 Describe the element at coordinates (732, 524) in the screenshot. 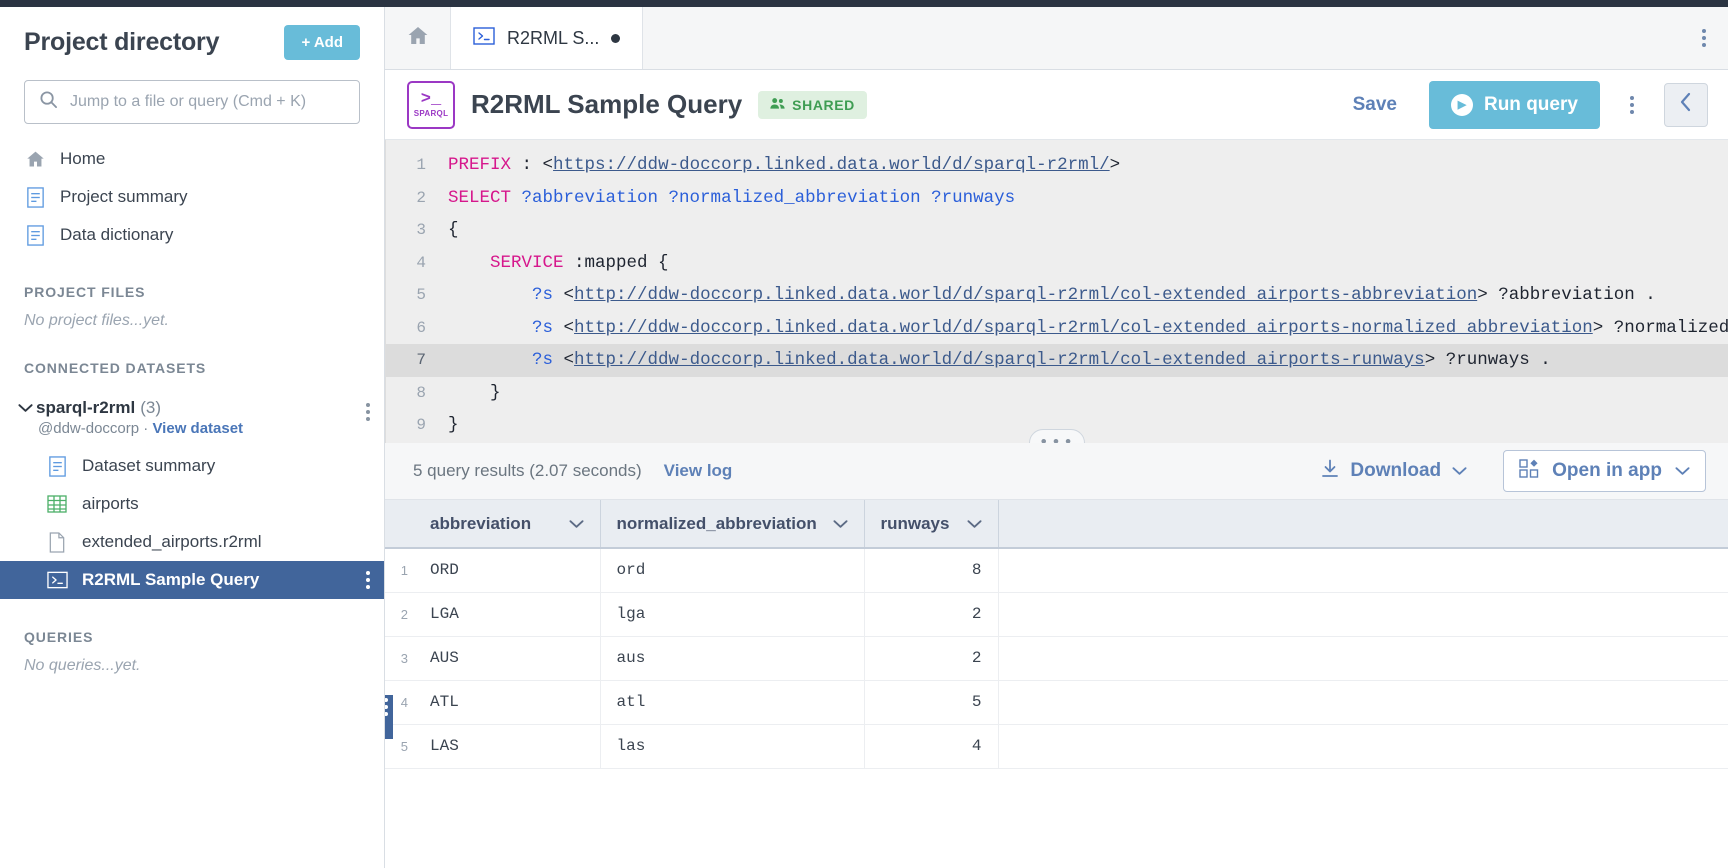

I see `column-header-normalized-abbreviation: normalized_abbreviation` at that location.